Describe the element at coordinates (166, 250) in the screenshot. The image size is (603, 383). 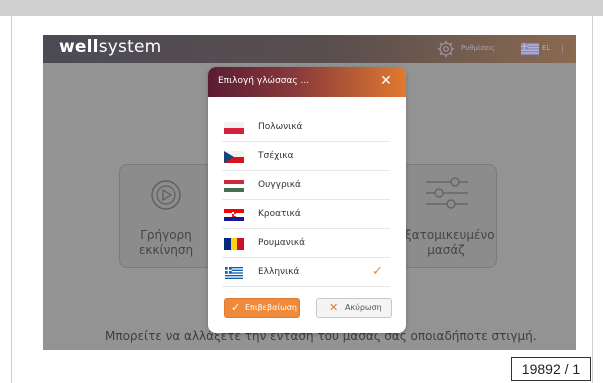
I see `quick-start-label-line2: εκκίνηση` at that location.